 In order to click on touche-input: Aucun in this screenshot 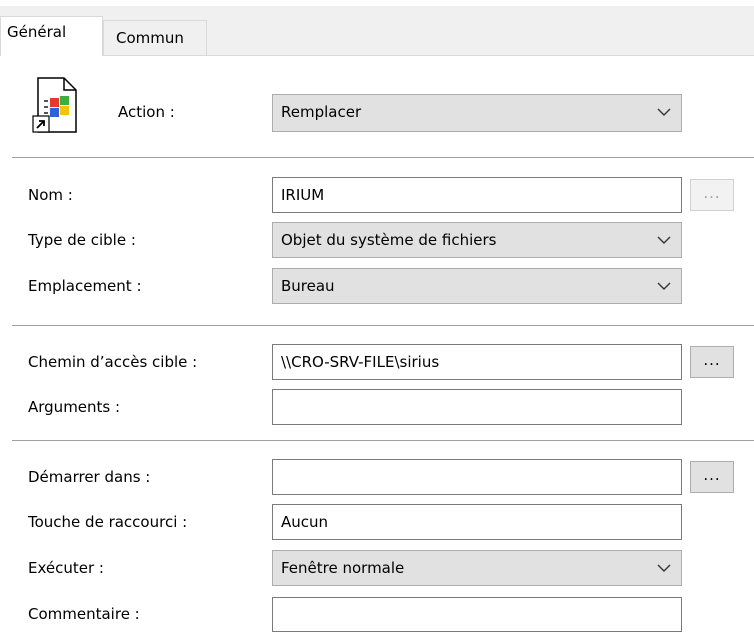, I will do `click(477, 522)`.